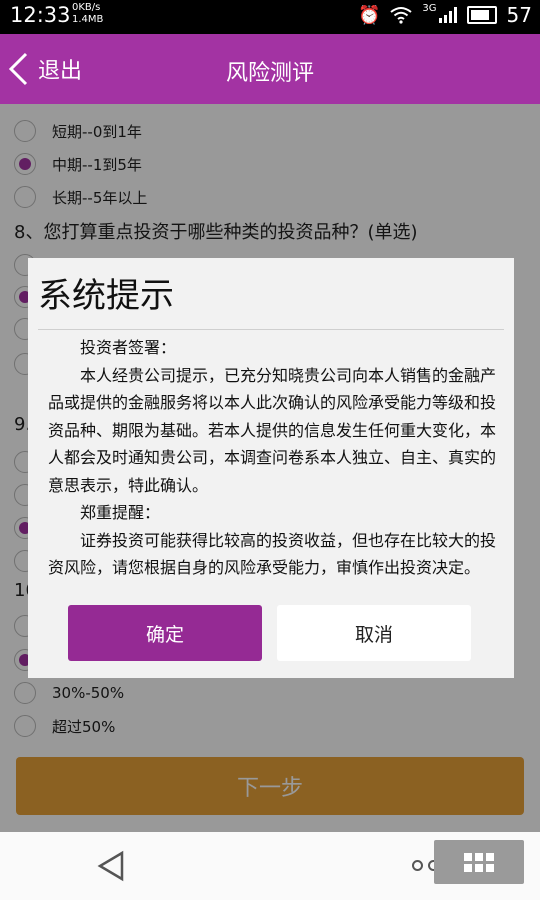 The height and width of the screenshot is (900, 540). What do you see at coordinates (519, 15) in the screenshot?
I see `battery-level: 57` at bounding box center [519, 15].